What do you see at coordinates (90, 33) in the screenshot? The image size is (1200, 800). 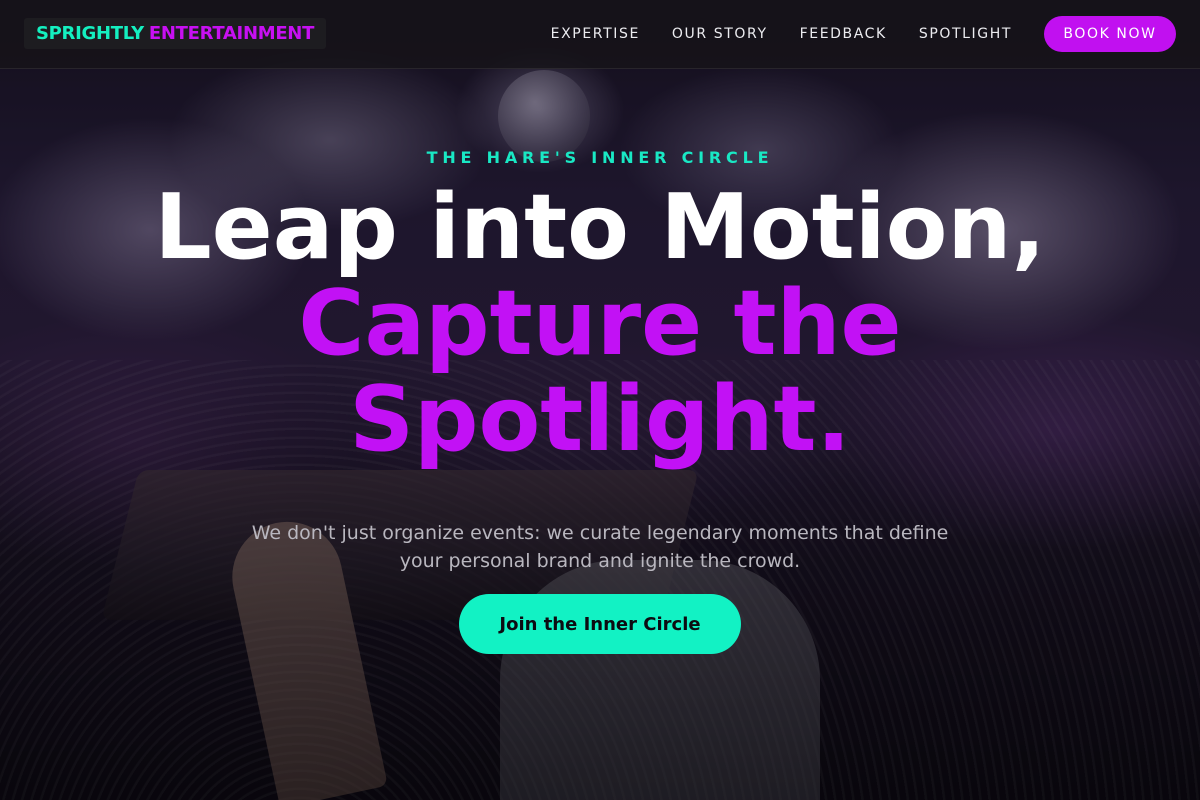 I see `logo-text-primary: SPRIGHTLY` at bounding box center [90, 33].